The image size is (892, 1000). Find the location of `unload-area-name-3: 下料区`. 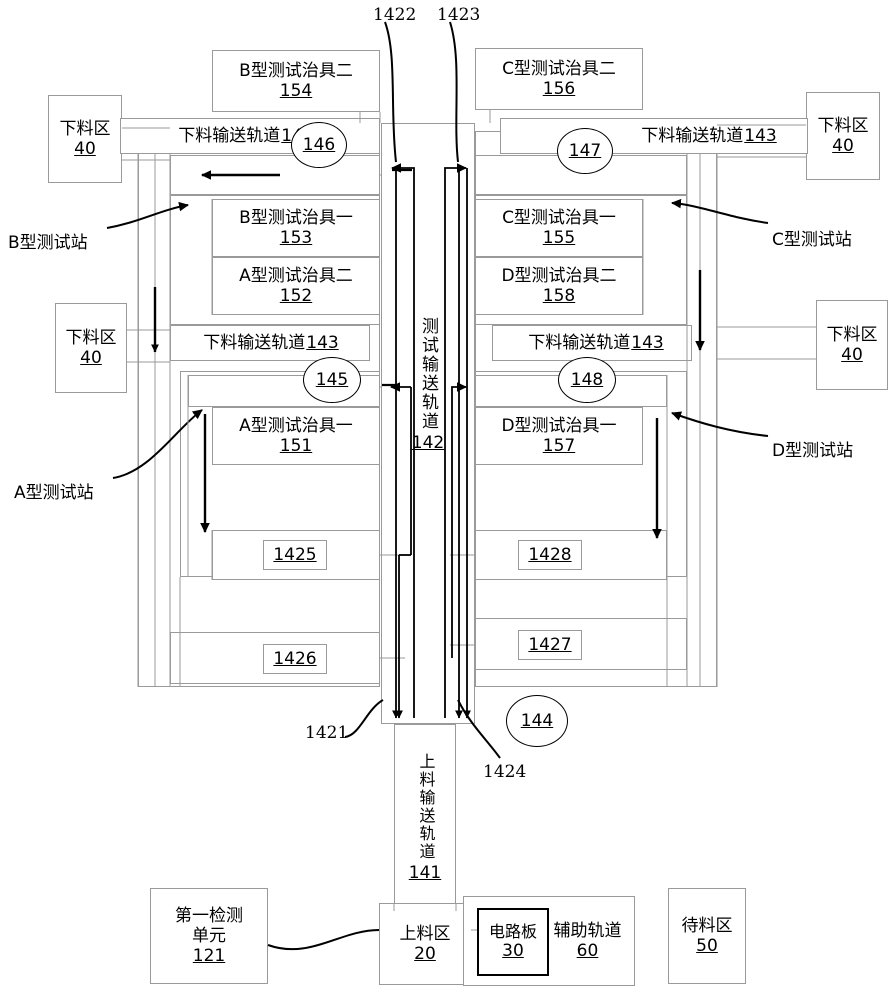

unload-area-name-3: 下料区 is located at coordinates (91, 337).